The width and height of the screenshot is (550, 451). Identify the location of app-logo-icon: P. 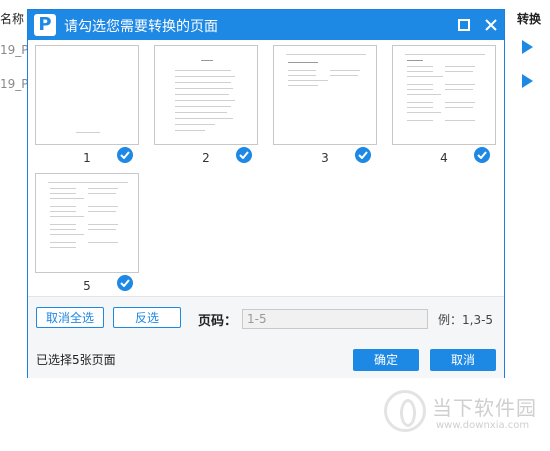
(45, 25).